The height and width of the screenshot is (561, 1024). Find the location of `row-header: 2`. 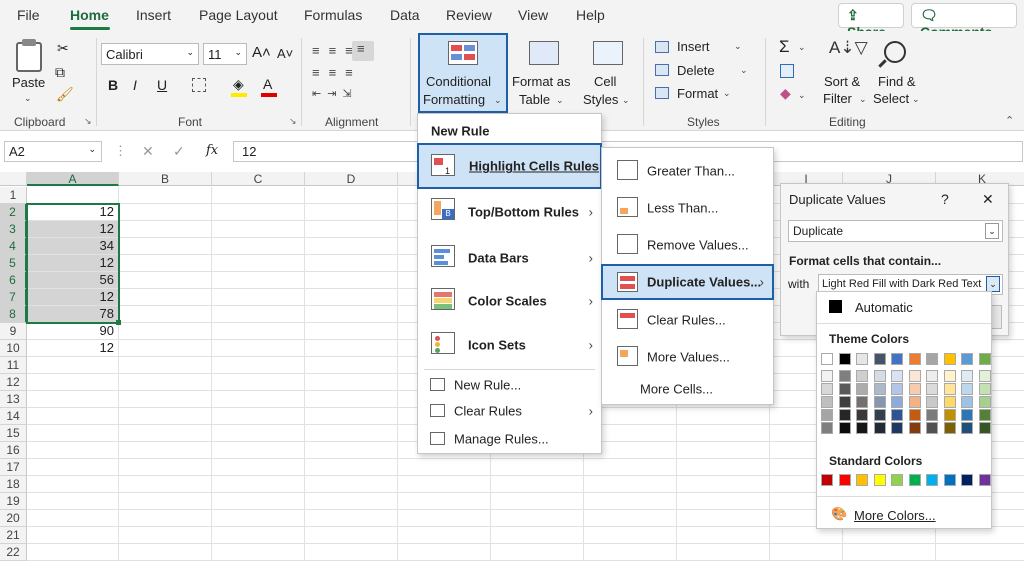

row-header: 2 is located at coordinates (13, 212).